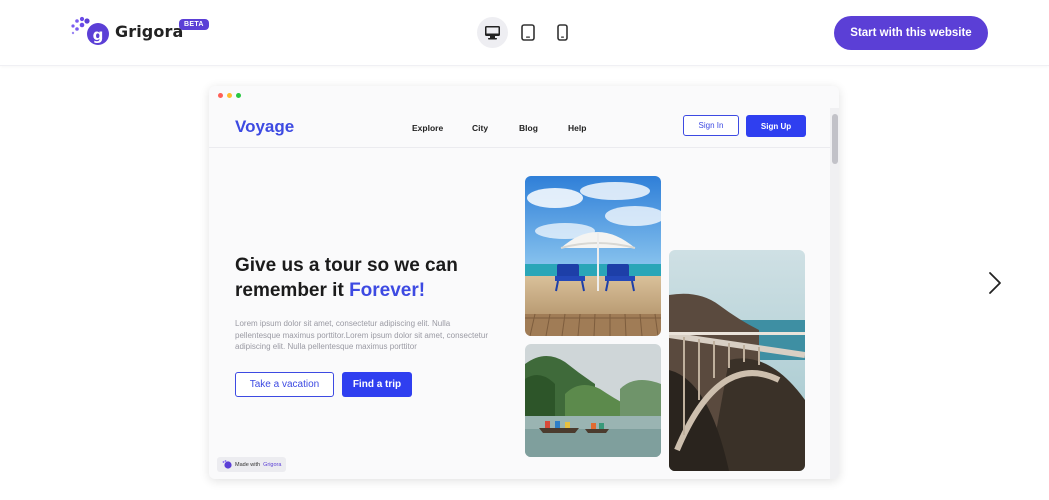 The height and width of the screenshot is (500, 1049). I want to click on window-maximize-dot, so click(238, 95).